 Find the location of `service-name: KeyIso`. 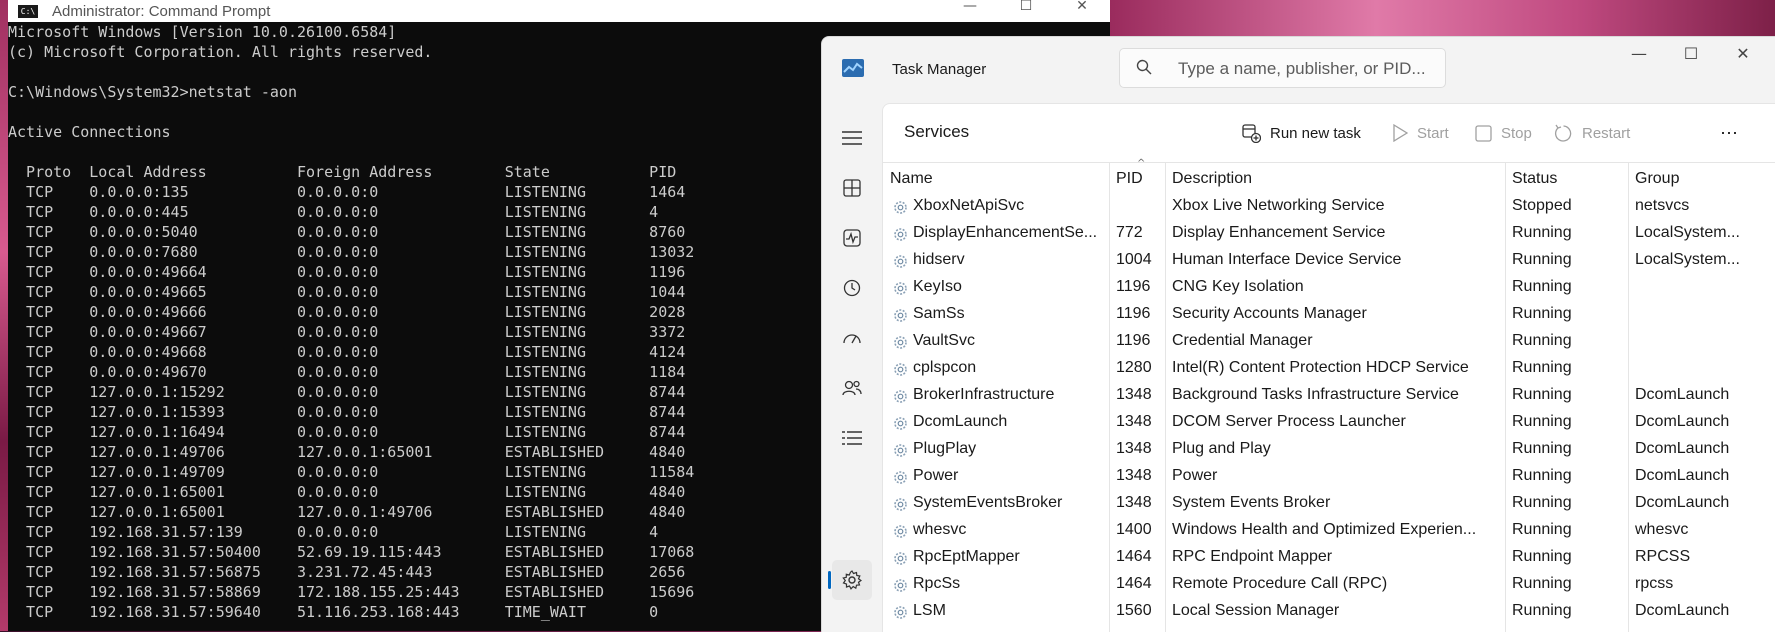

service-name: KeyIso is located at coordinates (937, 286).